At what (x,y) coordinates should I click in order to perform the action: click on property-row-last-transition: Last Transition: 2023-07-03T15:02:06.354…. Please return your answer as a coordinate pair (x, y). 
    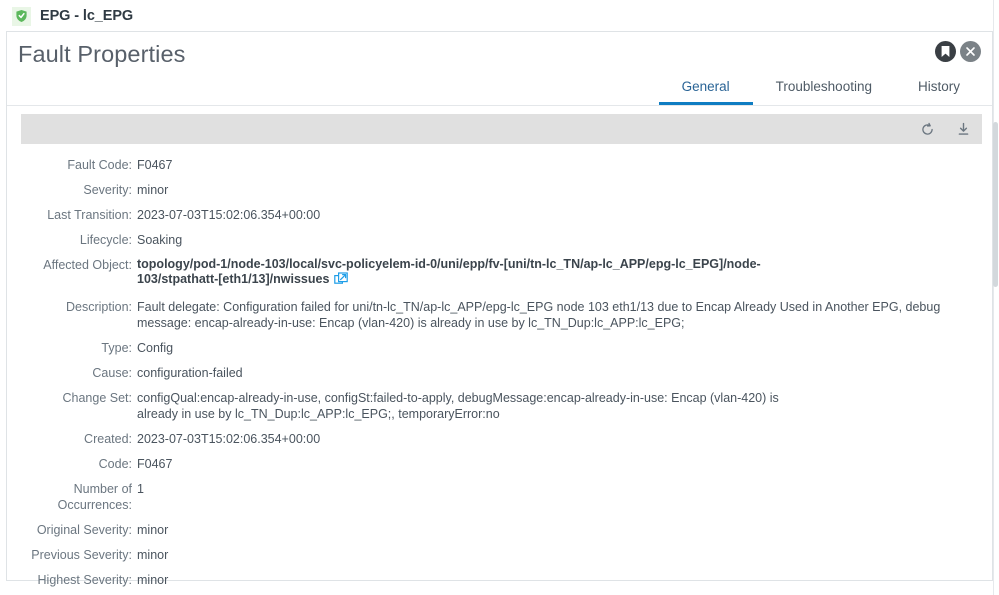
    Looking at the image, I should click on (499, 215).